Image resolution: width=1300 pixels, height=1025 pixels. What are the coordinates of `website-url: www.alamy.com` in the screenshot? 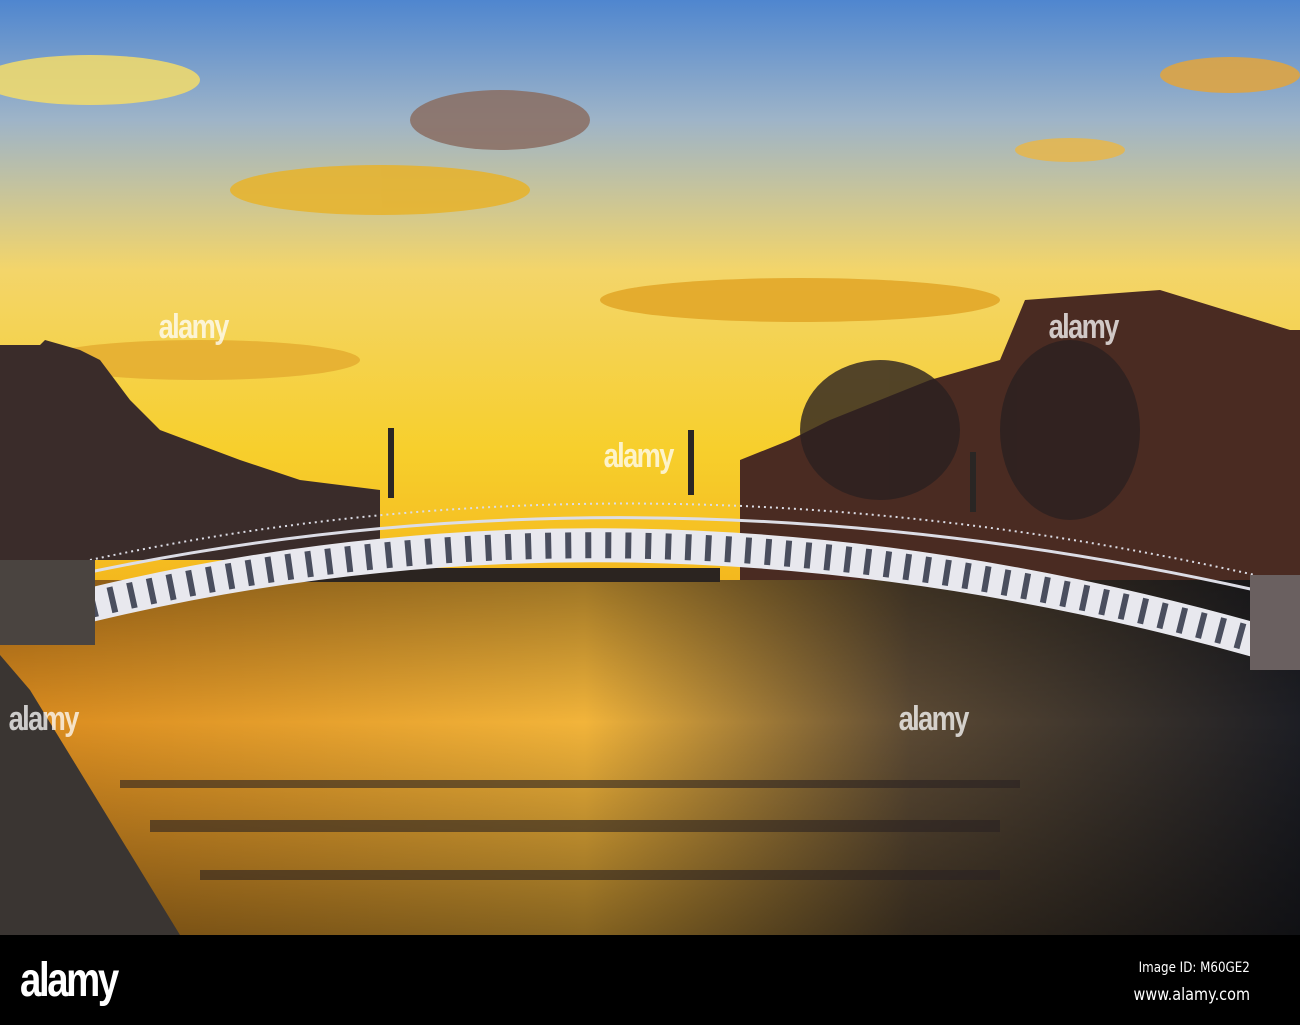 It's located at (1191, 995).